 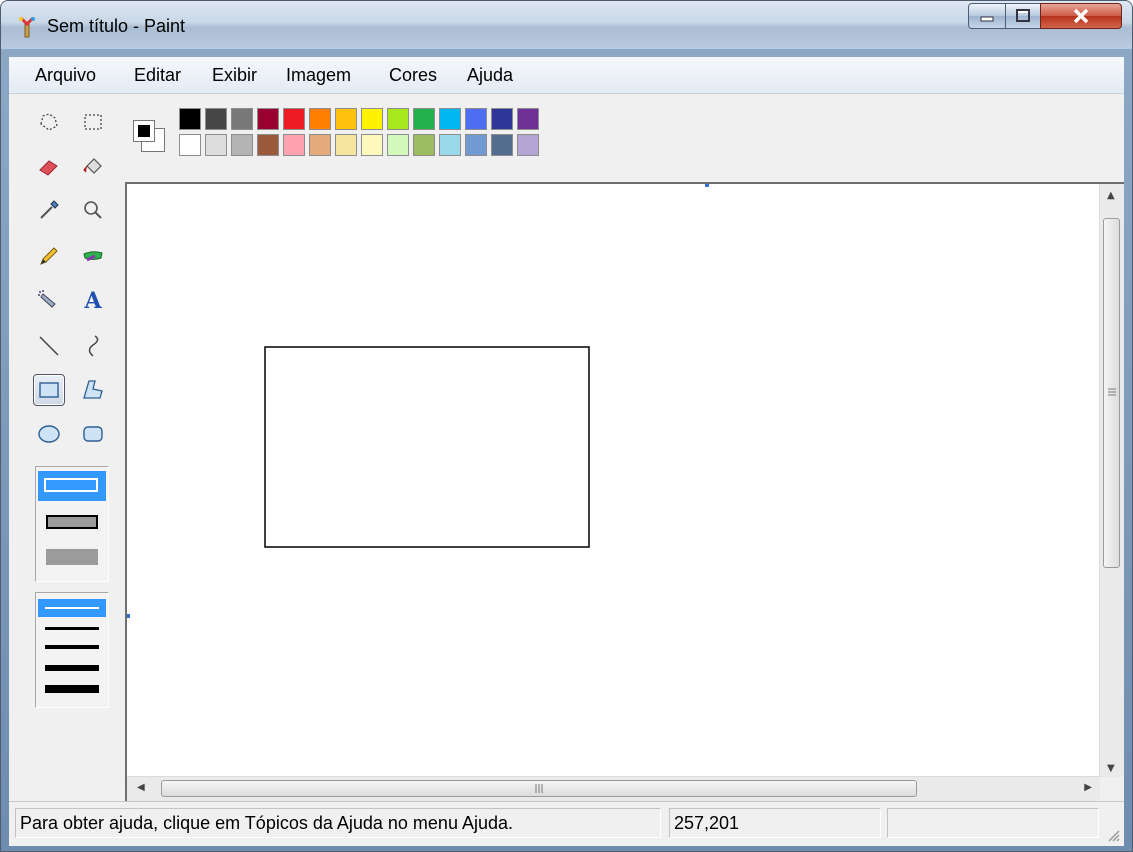 I want to click on minimize-icon, so click(x=987, y=19).